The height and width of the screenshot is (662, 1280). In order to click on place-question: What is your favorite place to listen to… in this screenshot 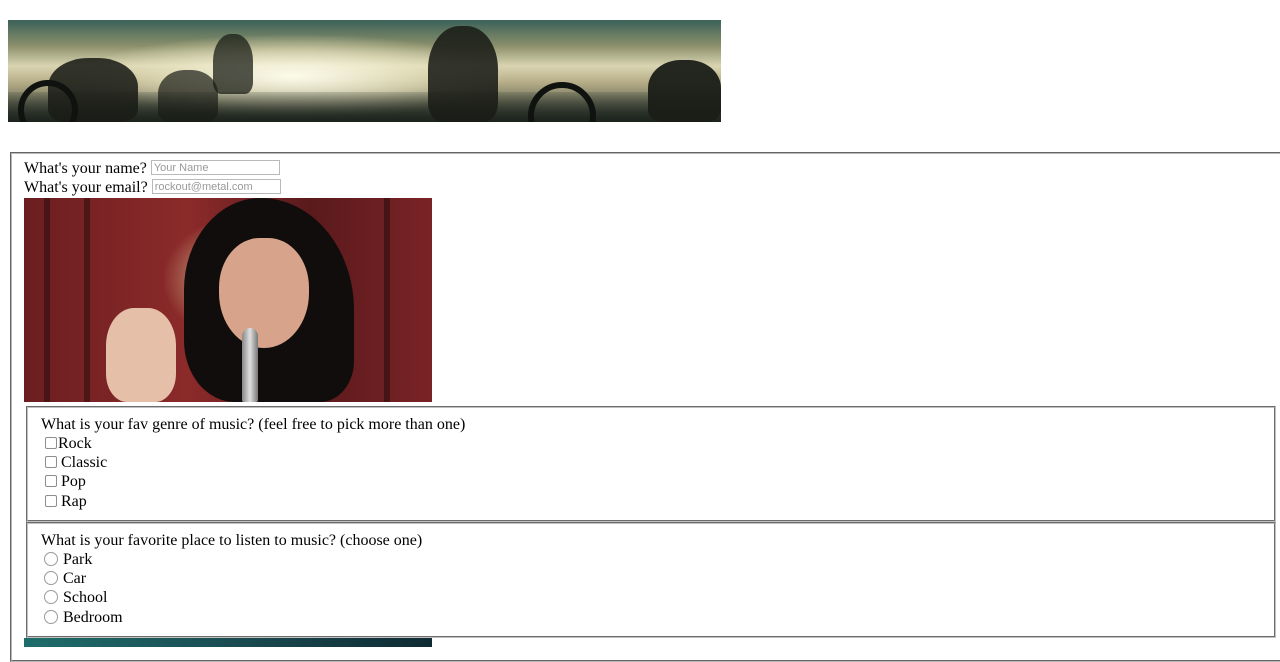, I will do `click(232, 540)`.